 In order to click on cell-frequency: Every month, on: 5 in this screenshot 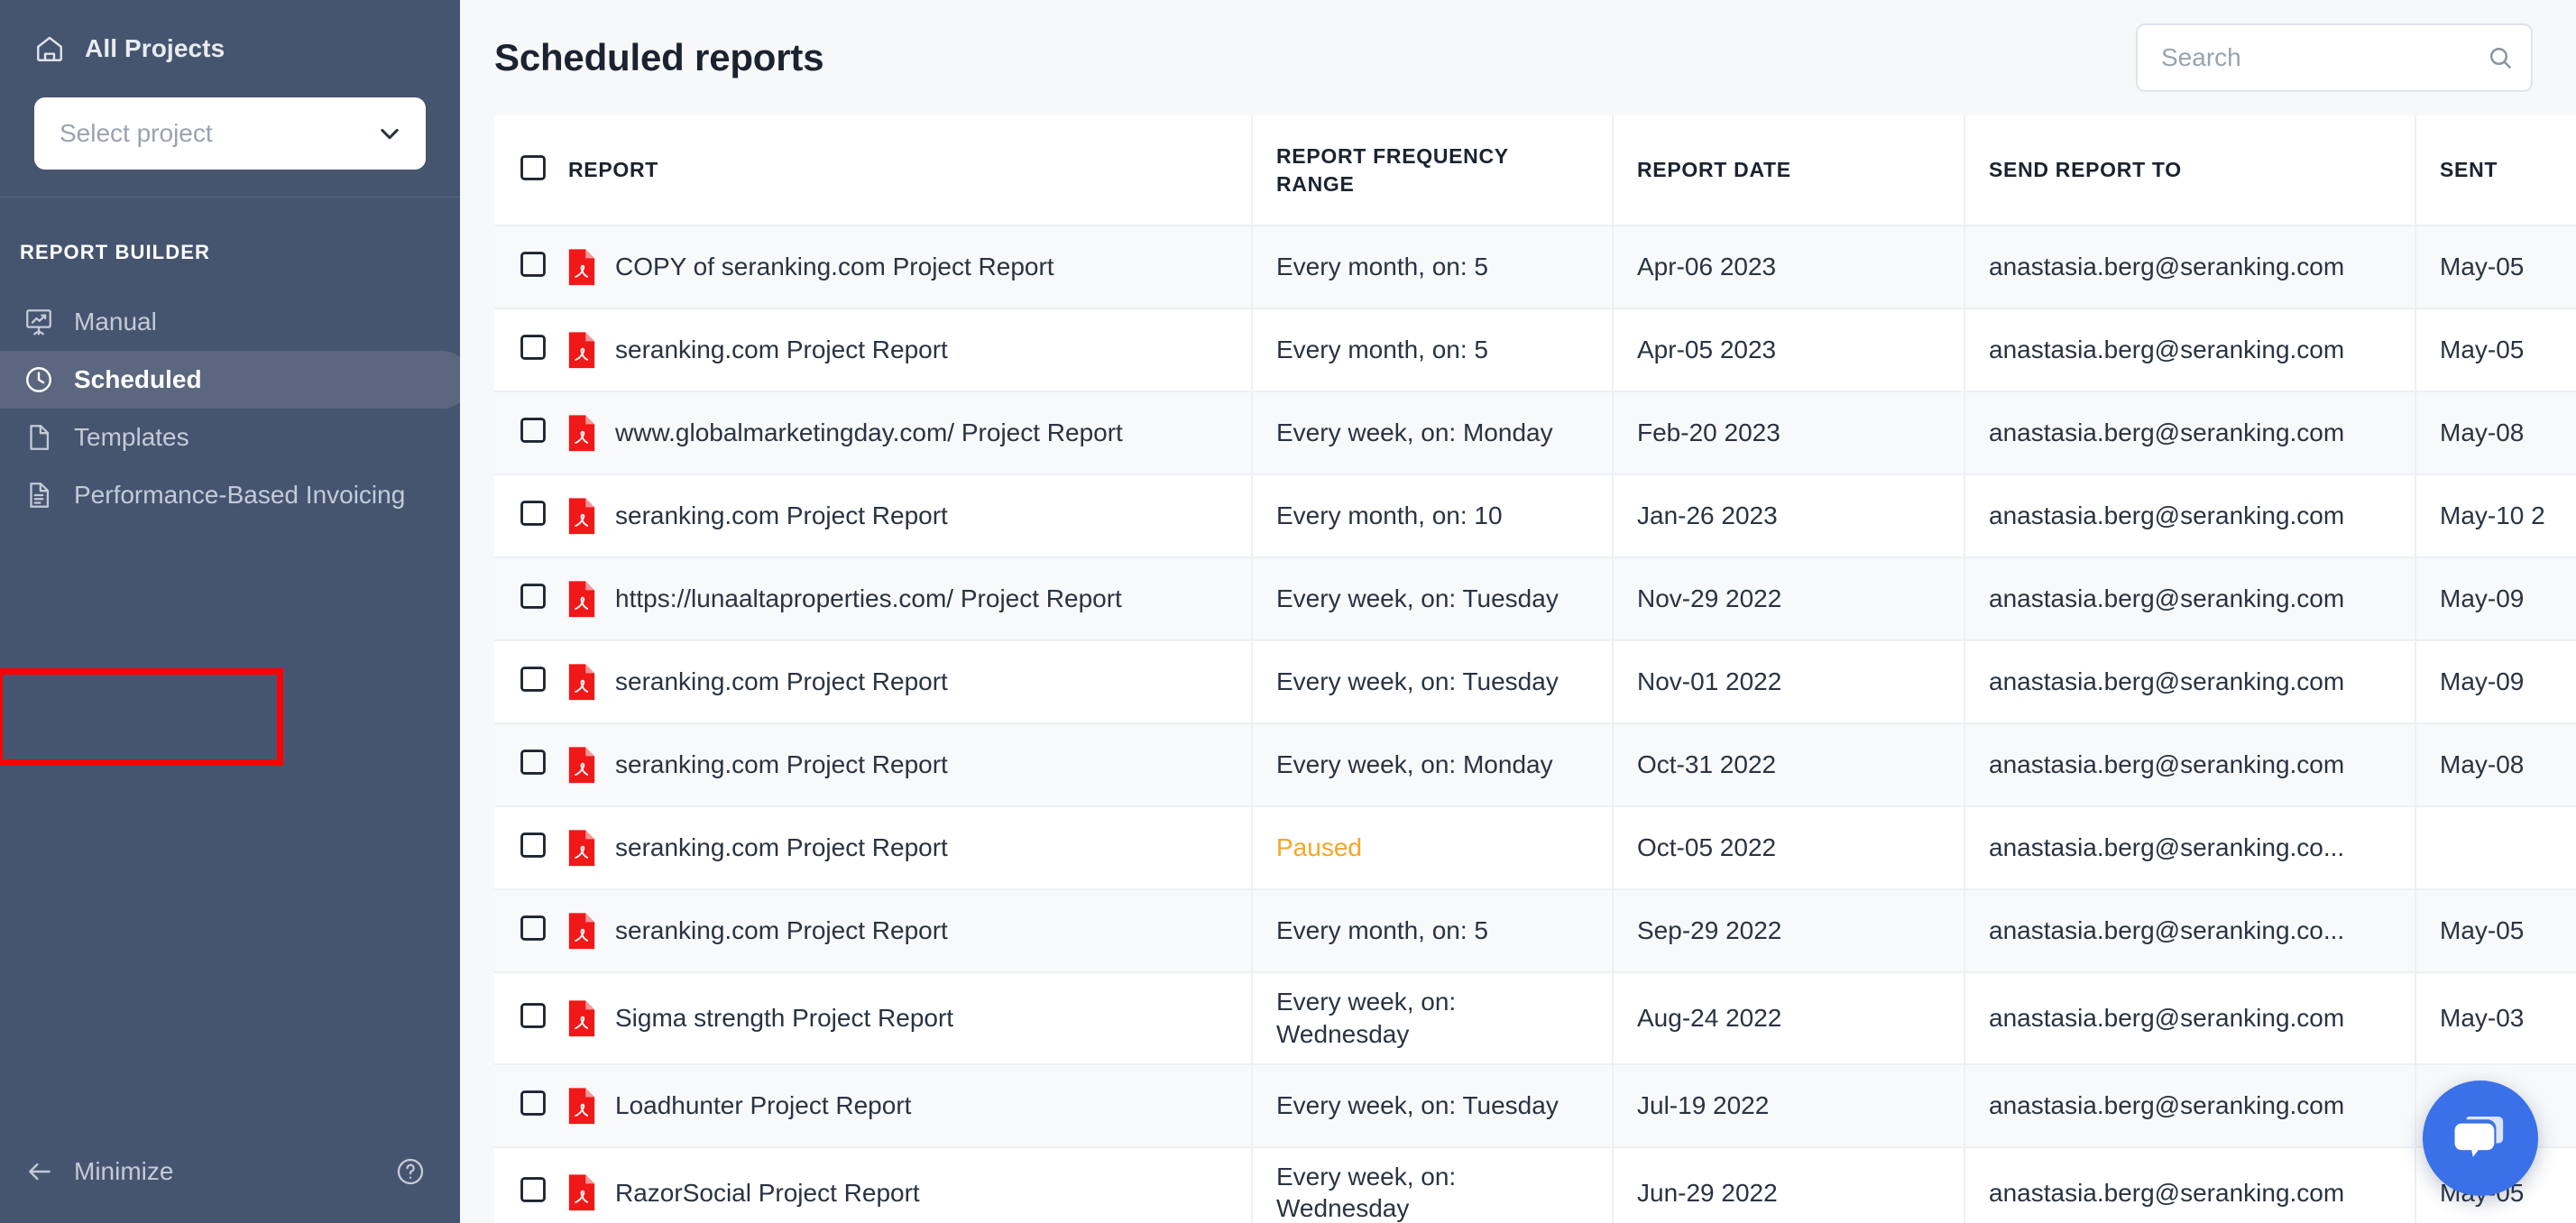, I will do `click(1433, 267)`.